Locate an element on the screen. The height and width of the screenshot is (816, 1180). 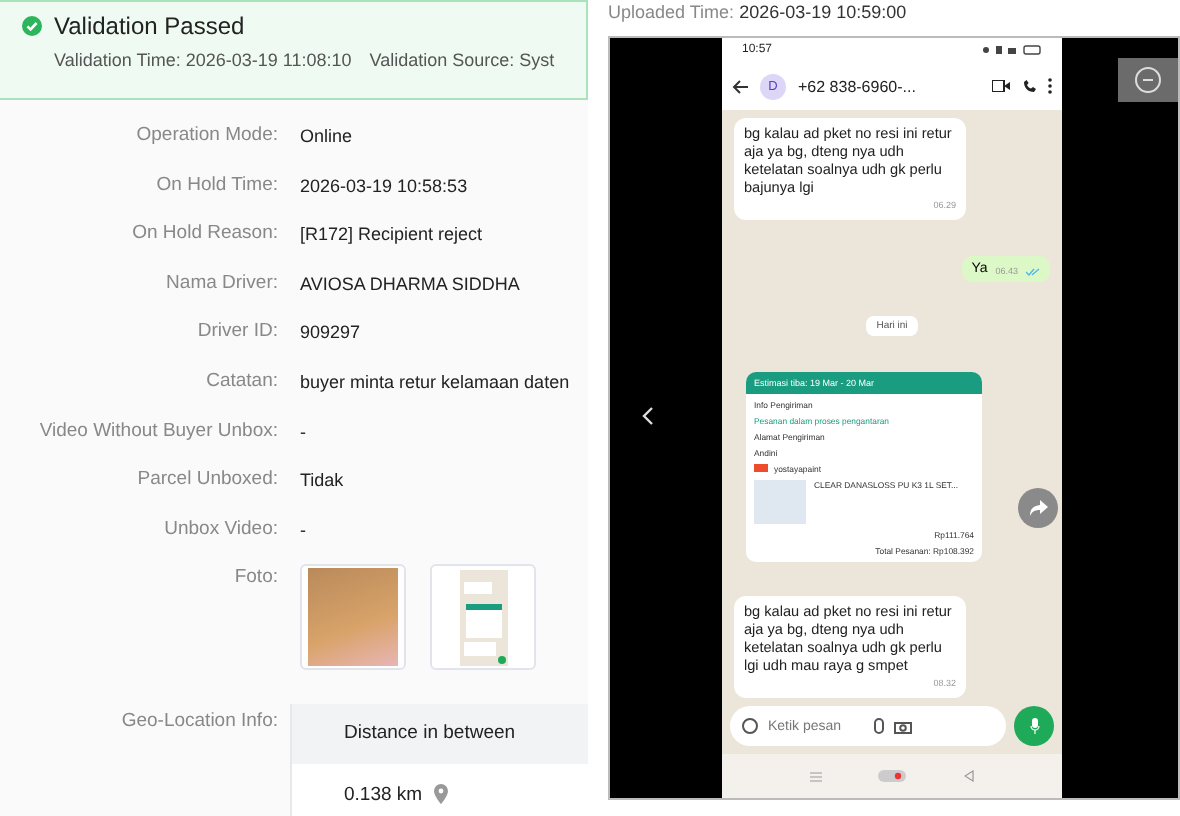
camera-icon is located at coordinates (903, 726).